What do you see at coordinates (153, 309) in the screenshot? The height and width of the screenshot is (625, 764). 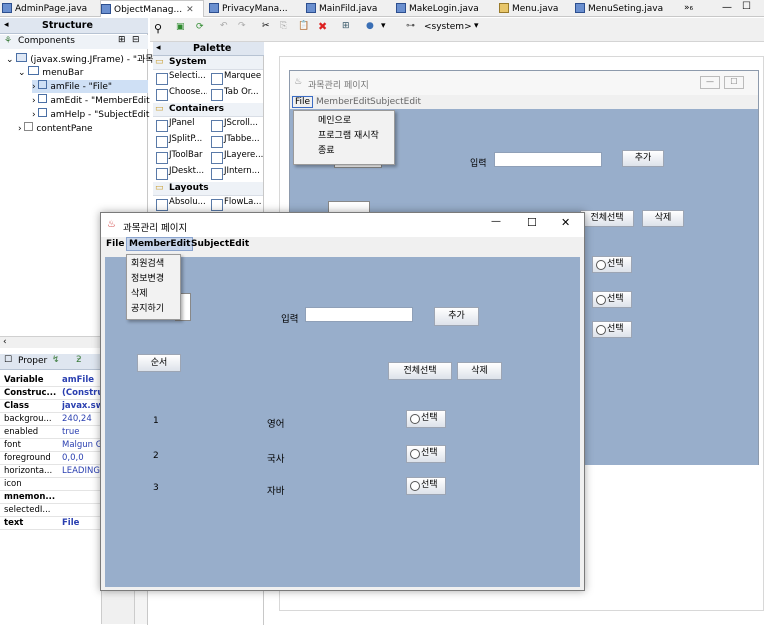 I see `menu-item-announce: 공지하기` at bounding box center [153, 309].